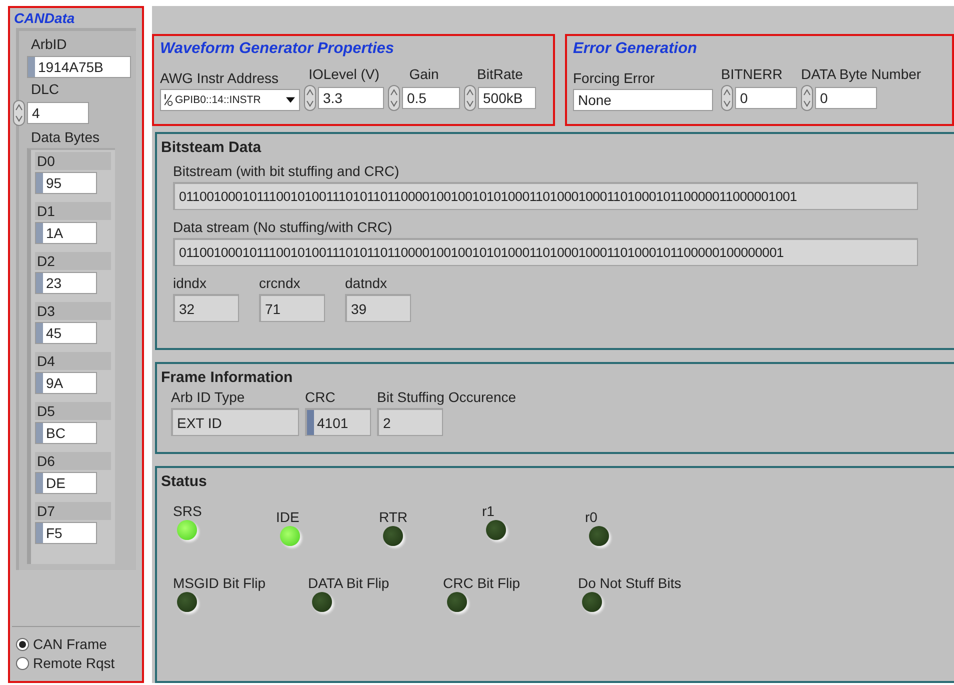 The width and height of the screenshot is (954, 685). I want to click on field-label: Arb ID Type, so click(208, 397).